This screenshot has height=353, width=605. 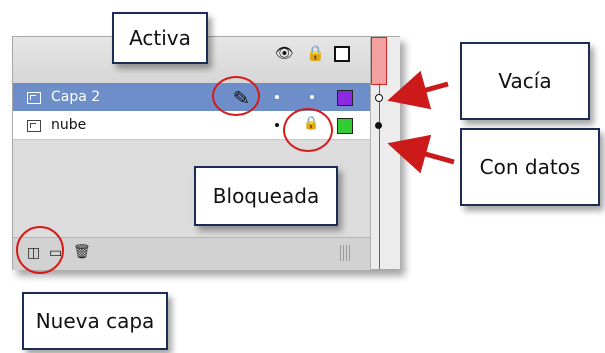 I want to click on arrow-to-empty-keyframe, so click(x=418, y=90).